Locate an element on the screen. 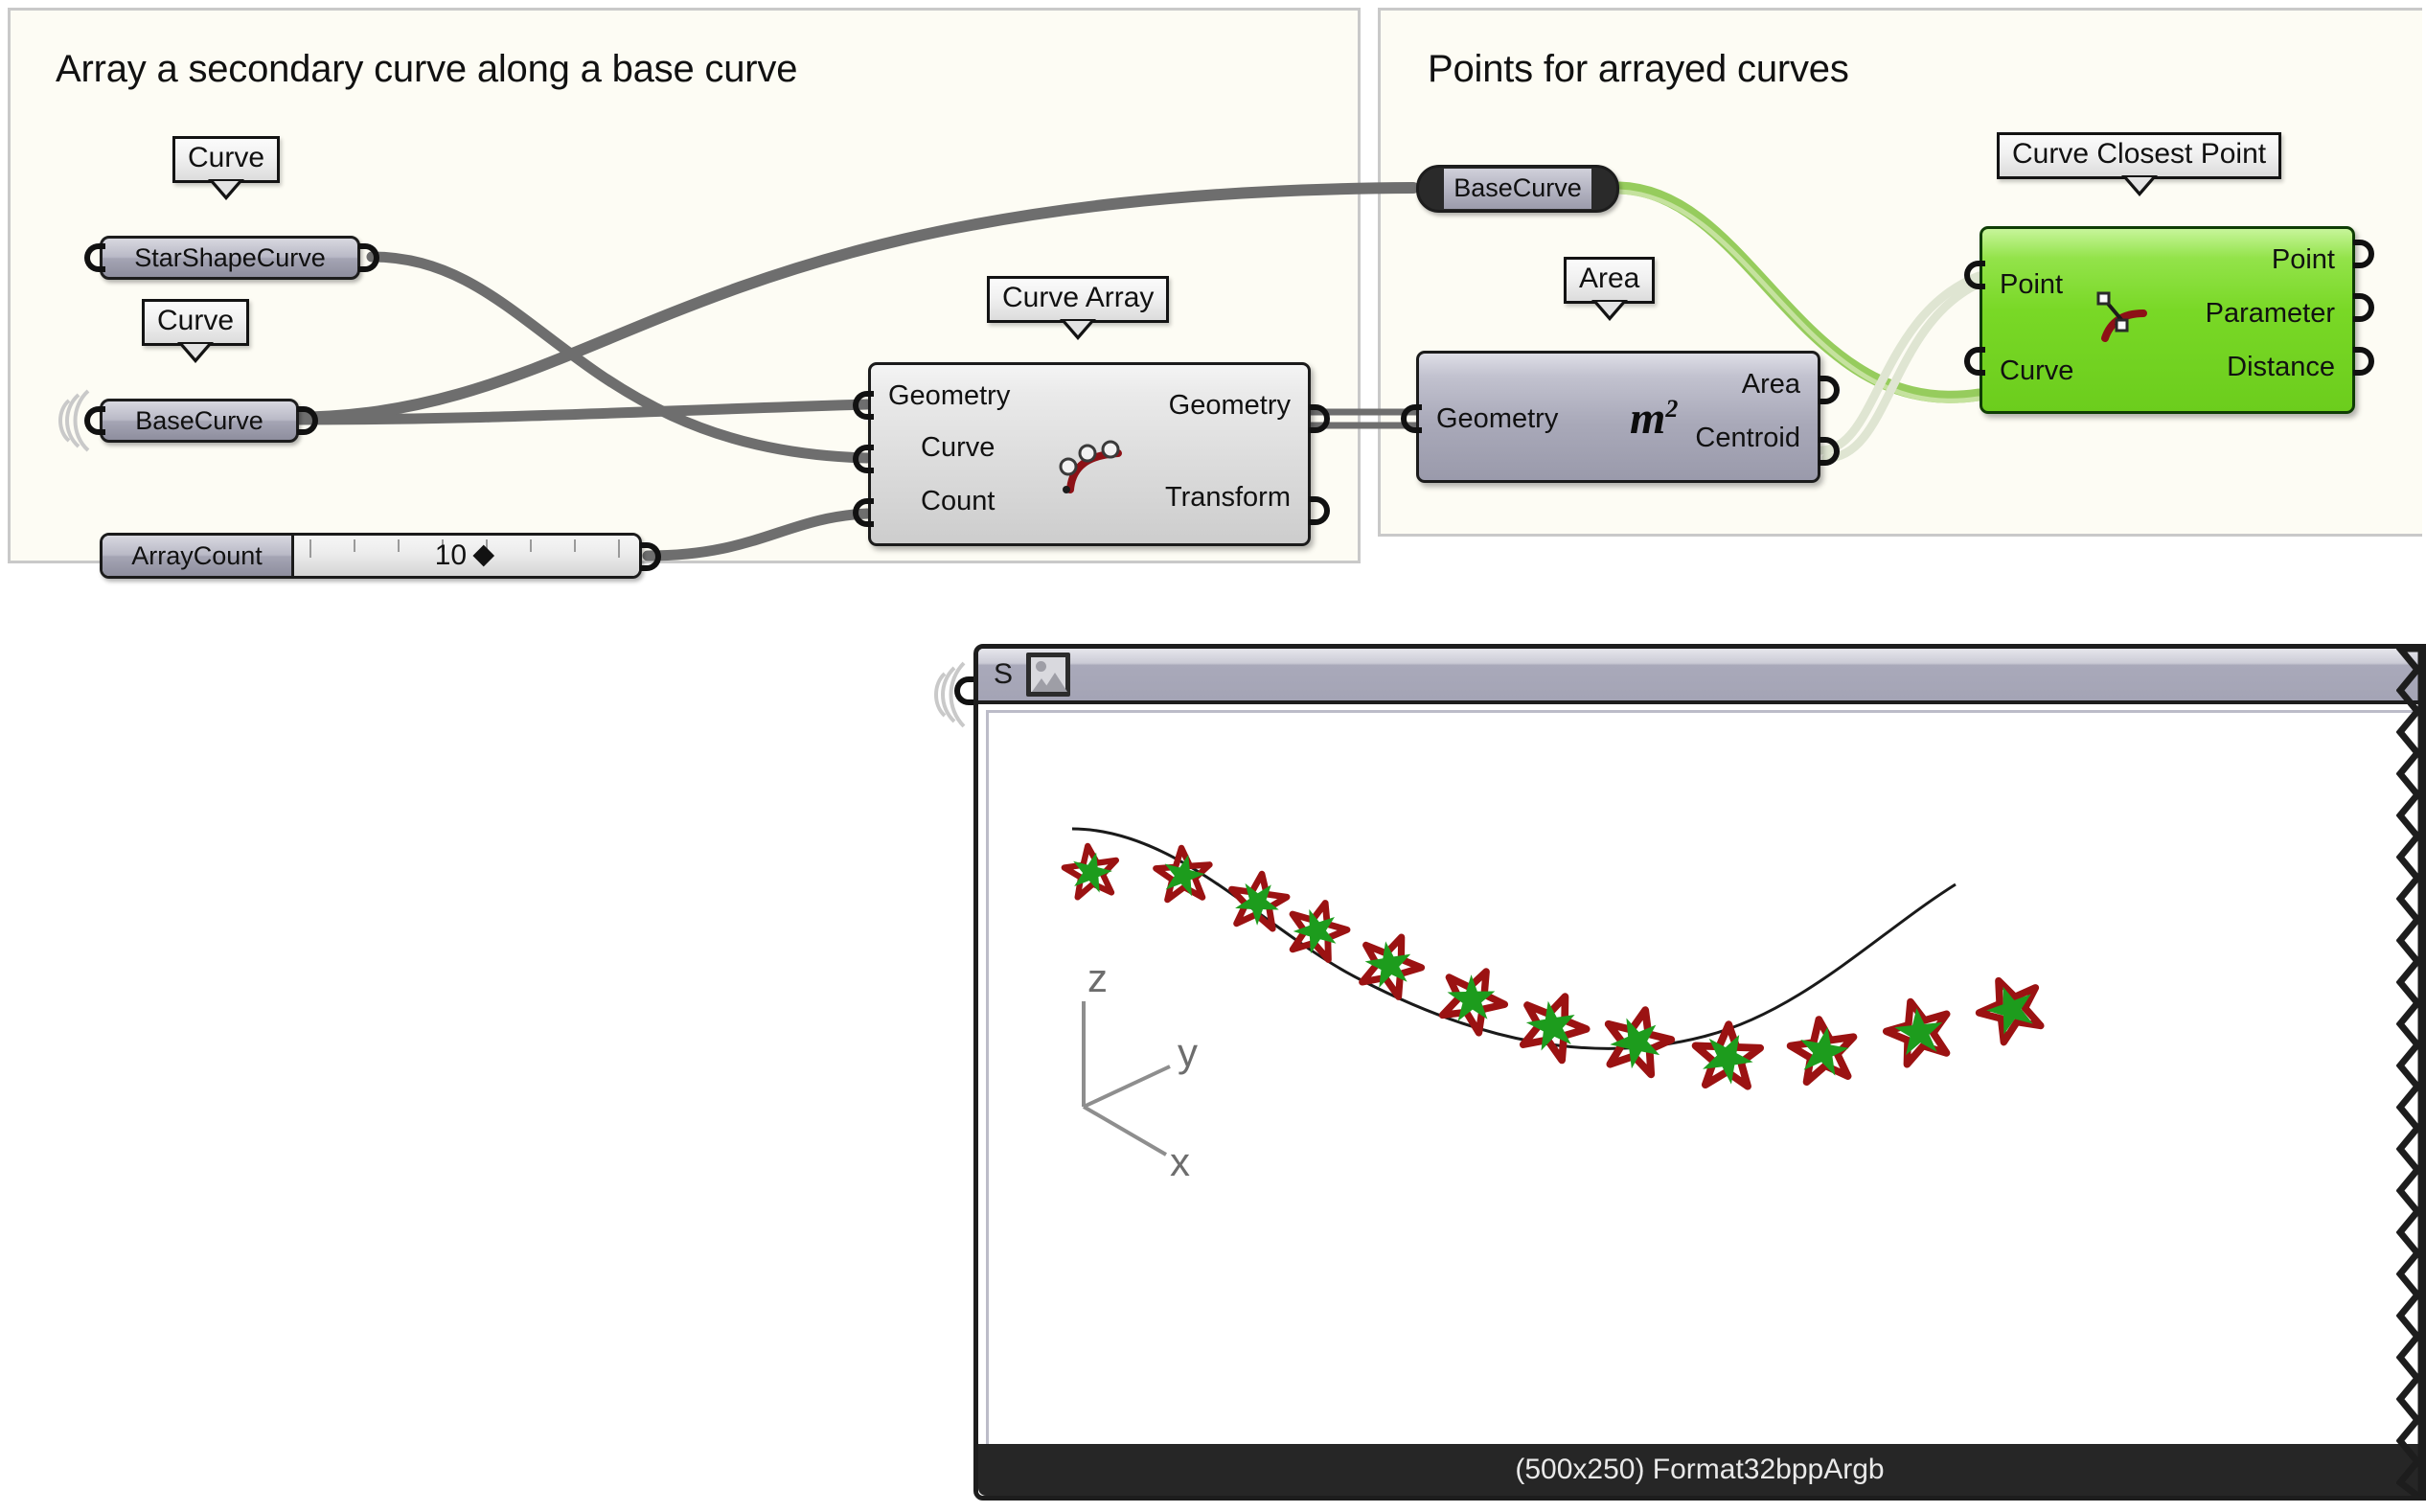  param-basecurve-right: BaseCurve is located at coordinates (1517, 189).